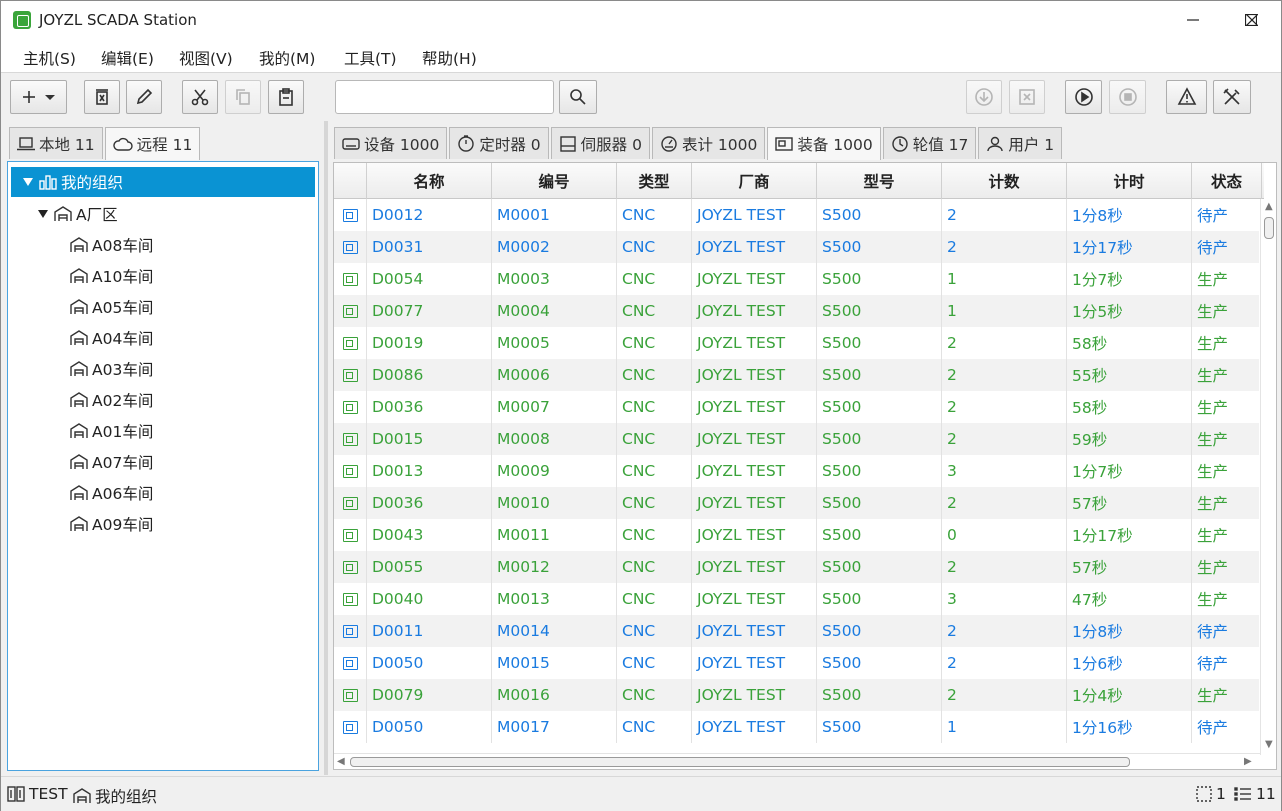  I want to click on cell-model: S500, so click(879, 343).